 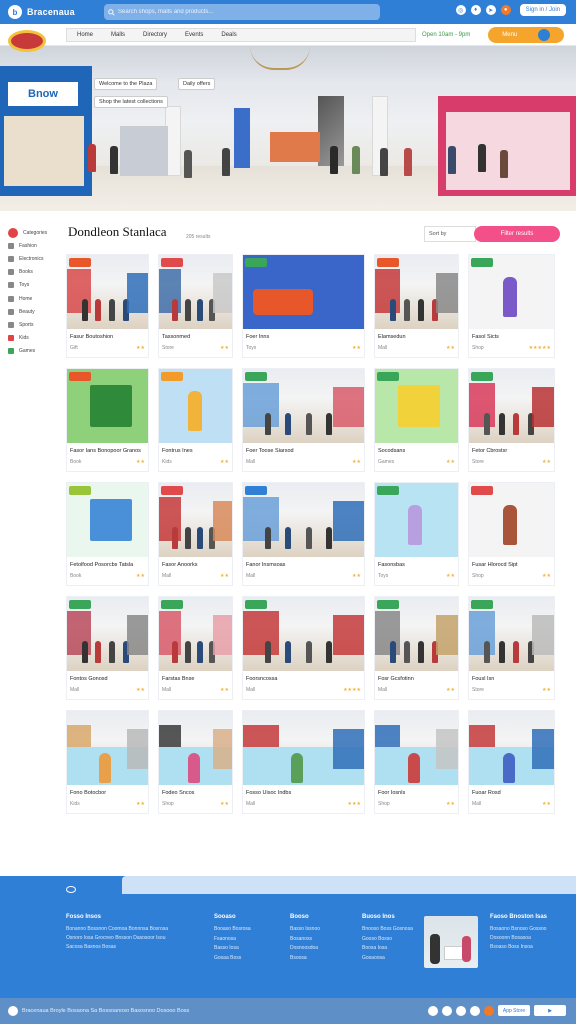 I want to click on product-card: Fetor Cbrostsr Store ★★, so click(x=511, y=420).